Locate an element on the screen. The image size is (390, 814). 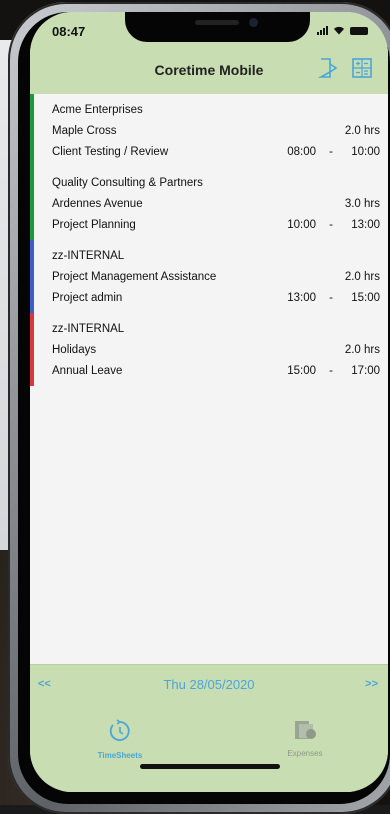
end-time: 17:00 is located at coordinates (365, 371).